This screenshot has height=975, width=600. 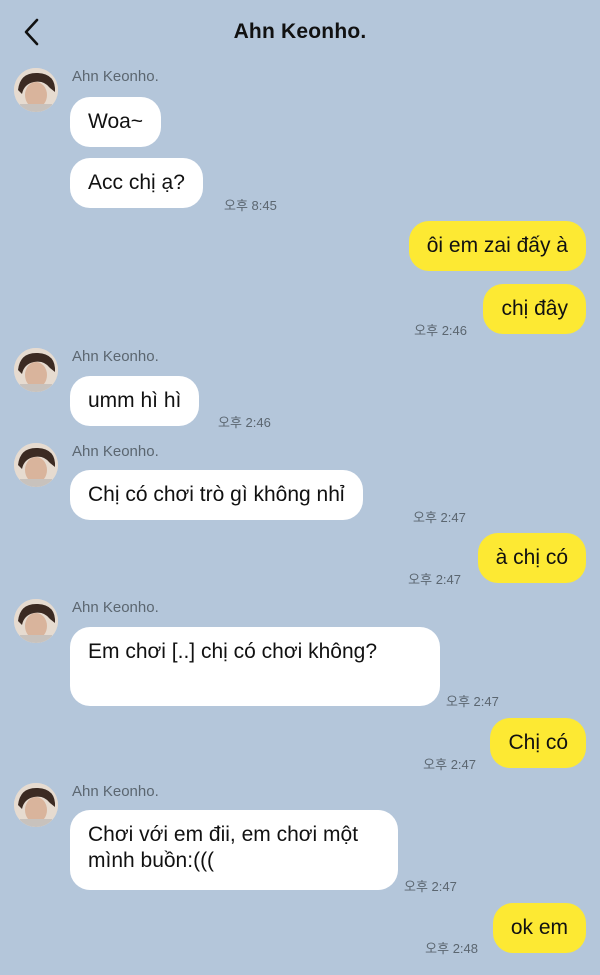 What do you see at coordinates (539, 928) in the screenshot?
I see `outgoing-message: ok em` at bounding box center [539, 928].